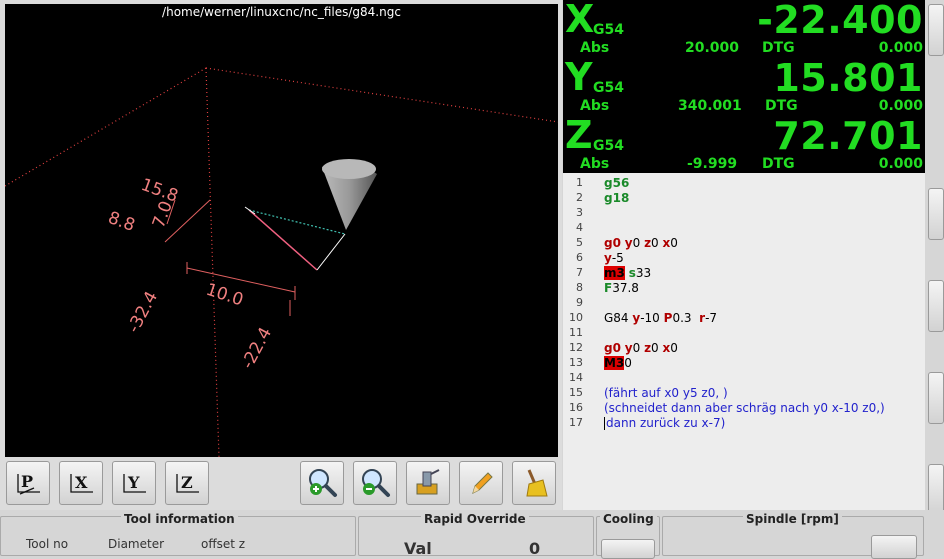 This screenshot has height=559, width=944. I want to click on line-code: g56, so click(616, 183).